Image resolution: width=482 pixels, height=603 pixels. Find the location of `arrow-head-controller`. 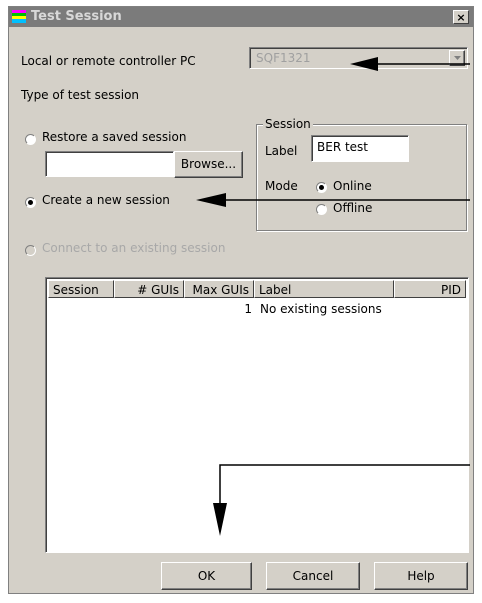

arrow-head-controller is located at coordinates (364, 64).